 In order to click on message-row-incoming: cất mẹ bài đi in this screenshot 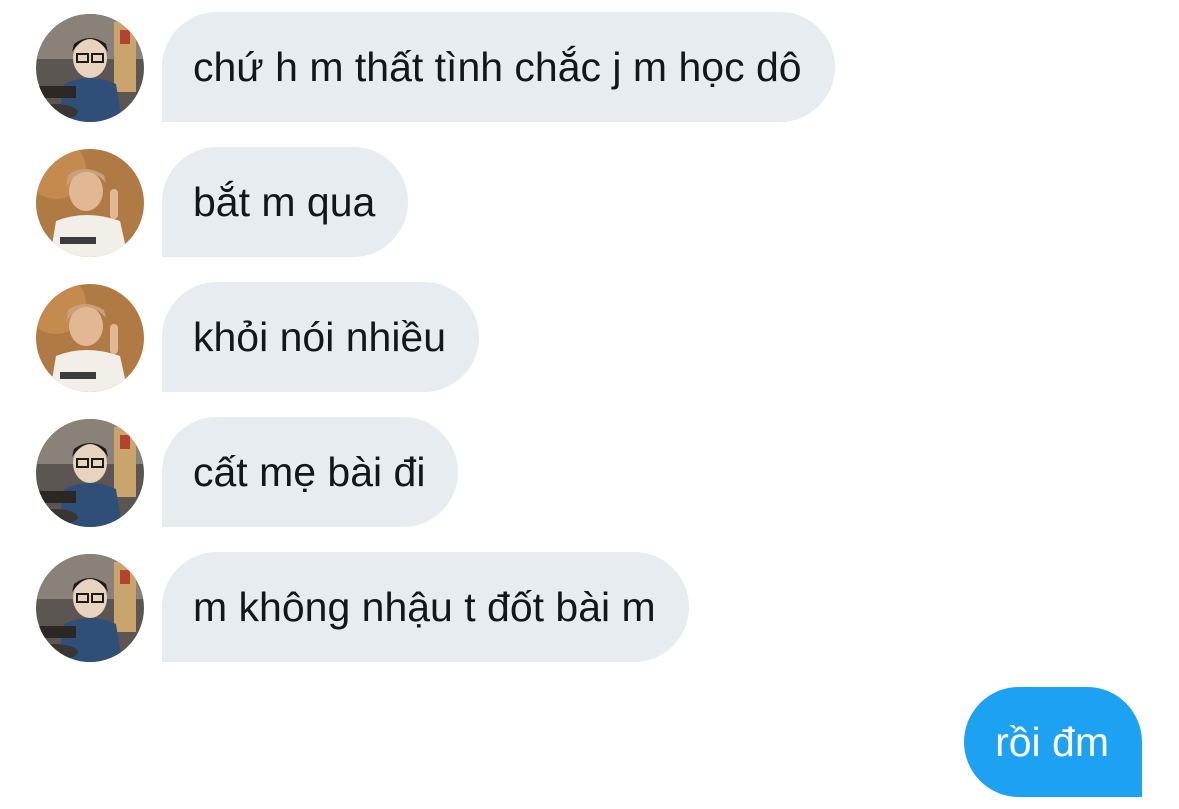, I will do `click(589, 473)`.